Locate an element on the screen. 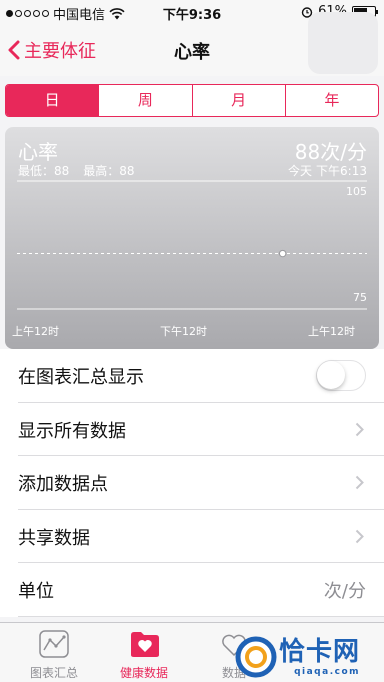 The image size is (384, 682). y-tick-min: 75 is located at coordinates (360, 297).